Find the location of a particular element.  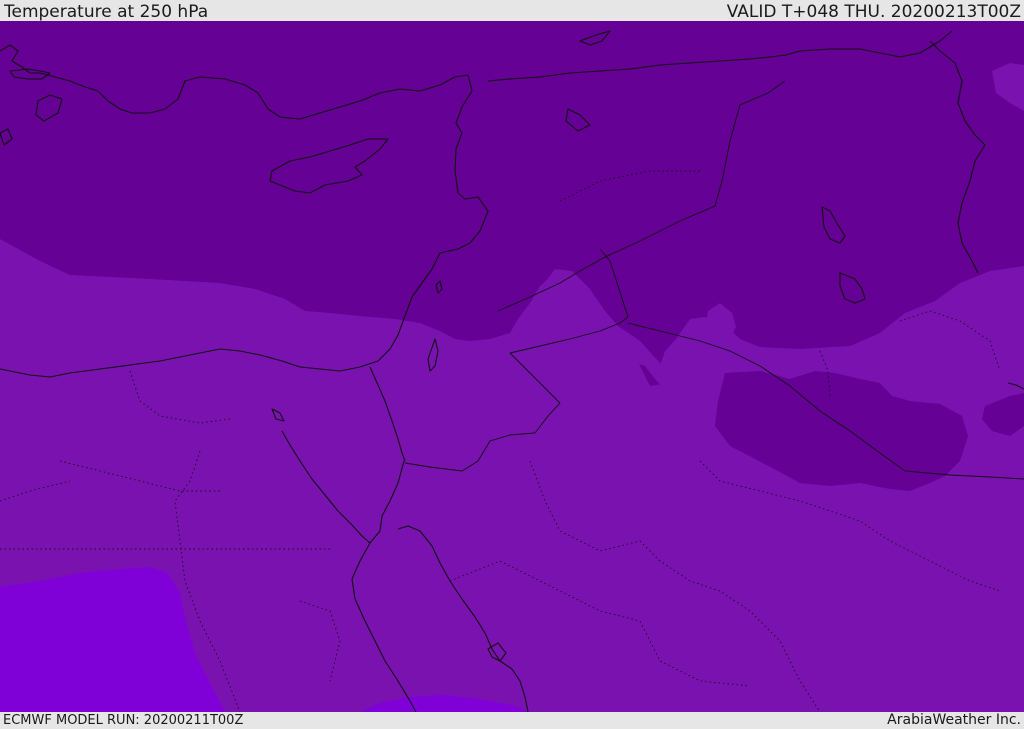

model-run-label: ECMWF MODEL RUN: 20200211T00Z is located at coordinates (123, 720).